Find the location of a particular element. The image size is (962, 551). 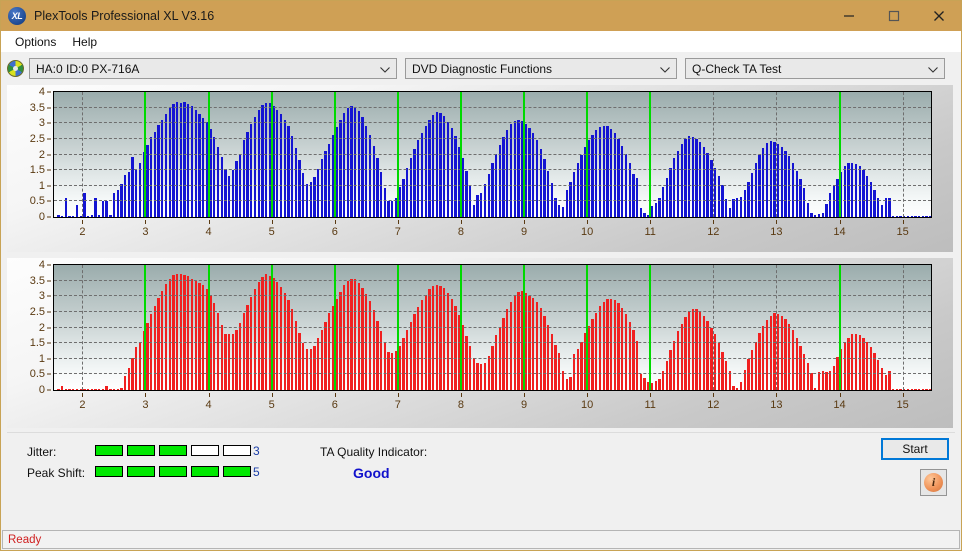

menu-item-options: Options is located at coordinates (35, 42).